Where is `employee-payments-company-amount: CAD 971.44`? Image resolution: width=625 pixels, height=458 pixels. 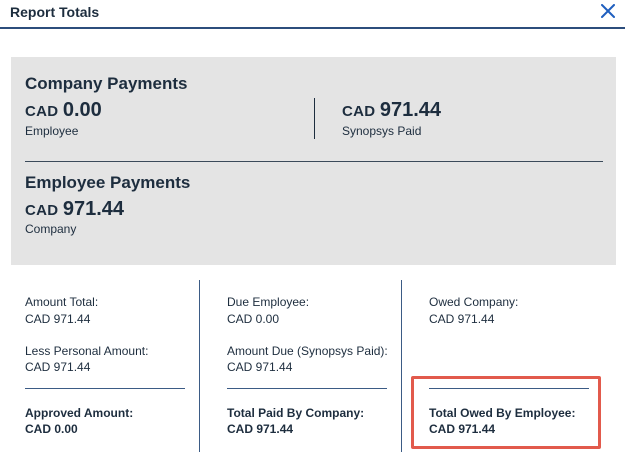
employee-payments-company-amount: CAD 971.44 is located at coordinates (74, 210).